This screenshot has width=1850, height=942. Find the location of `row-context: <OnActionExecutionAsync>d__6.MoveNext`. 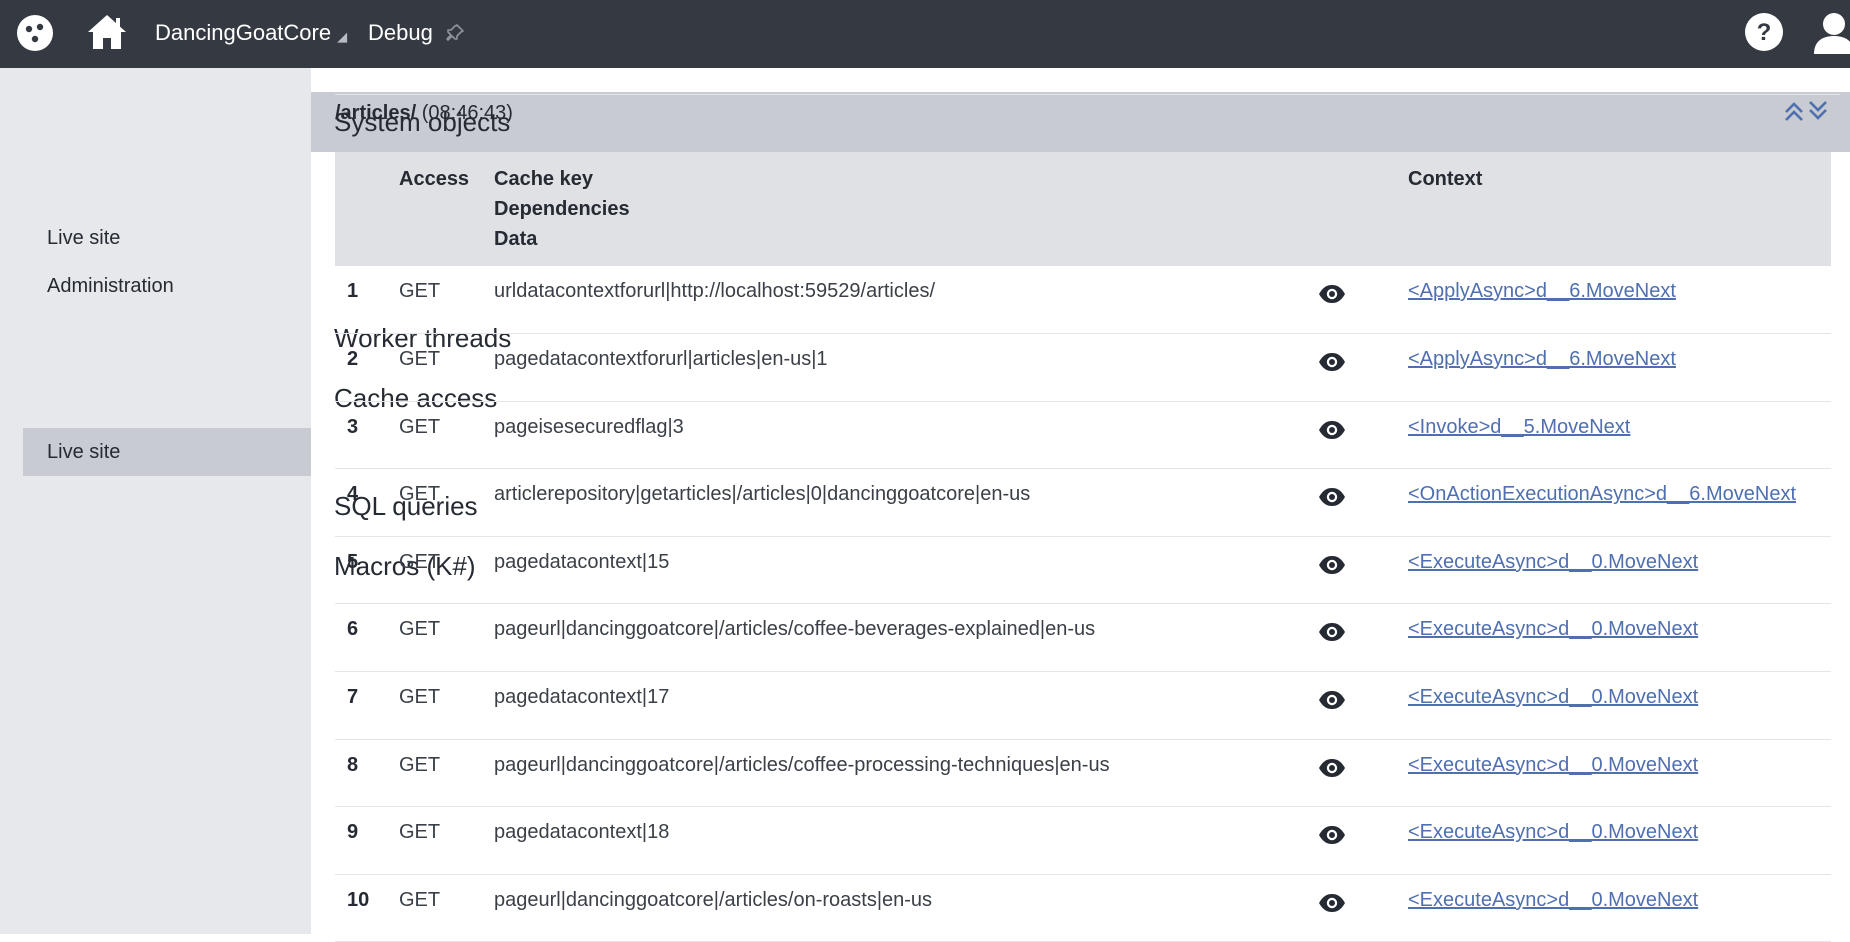

row-context: <OnActionExecutionAsync>d__6.MoveNext is located at coordinates (1619, 502).